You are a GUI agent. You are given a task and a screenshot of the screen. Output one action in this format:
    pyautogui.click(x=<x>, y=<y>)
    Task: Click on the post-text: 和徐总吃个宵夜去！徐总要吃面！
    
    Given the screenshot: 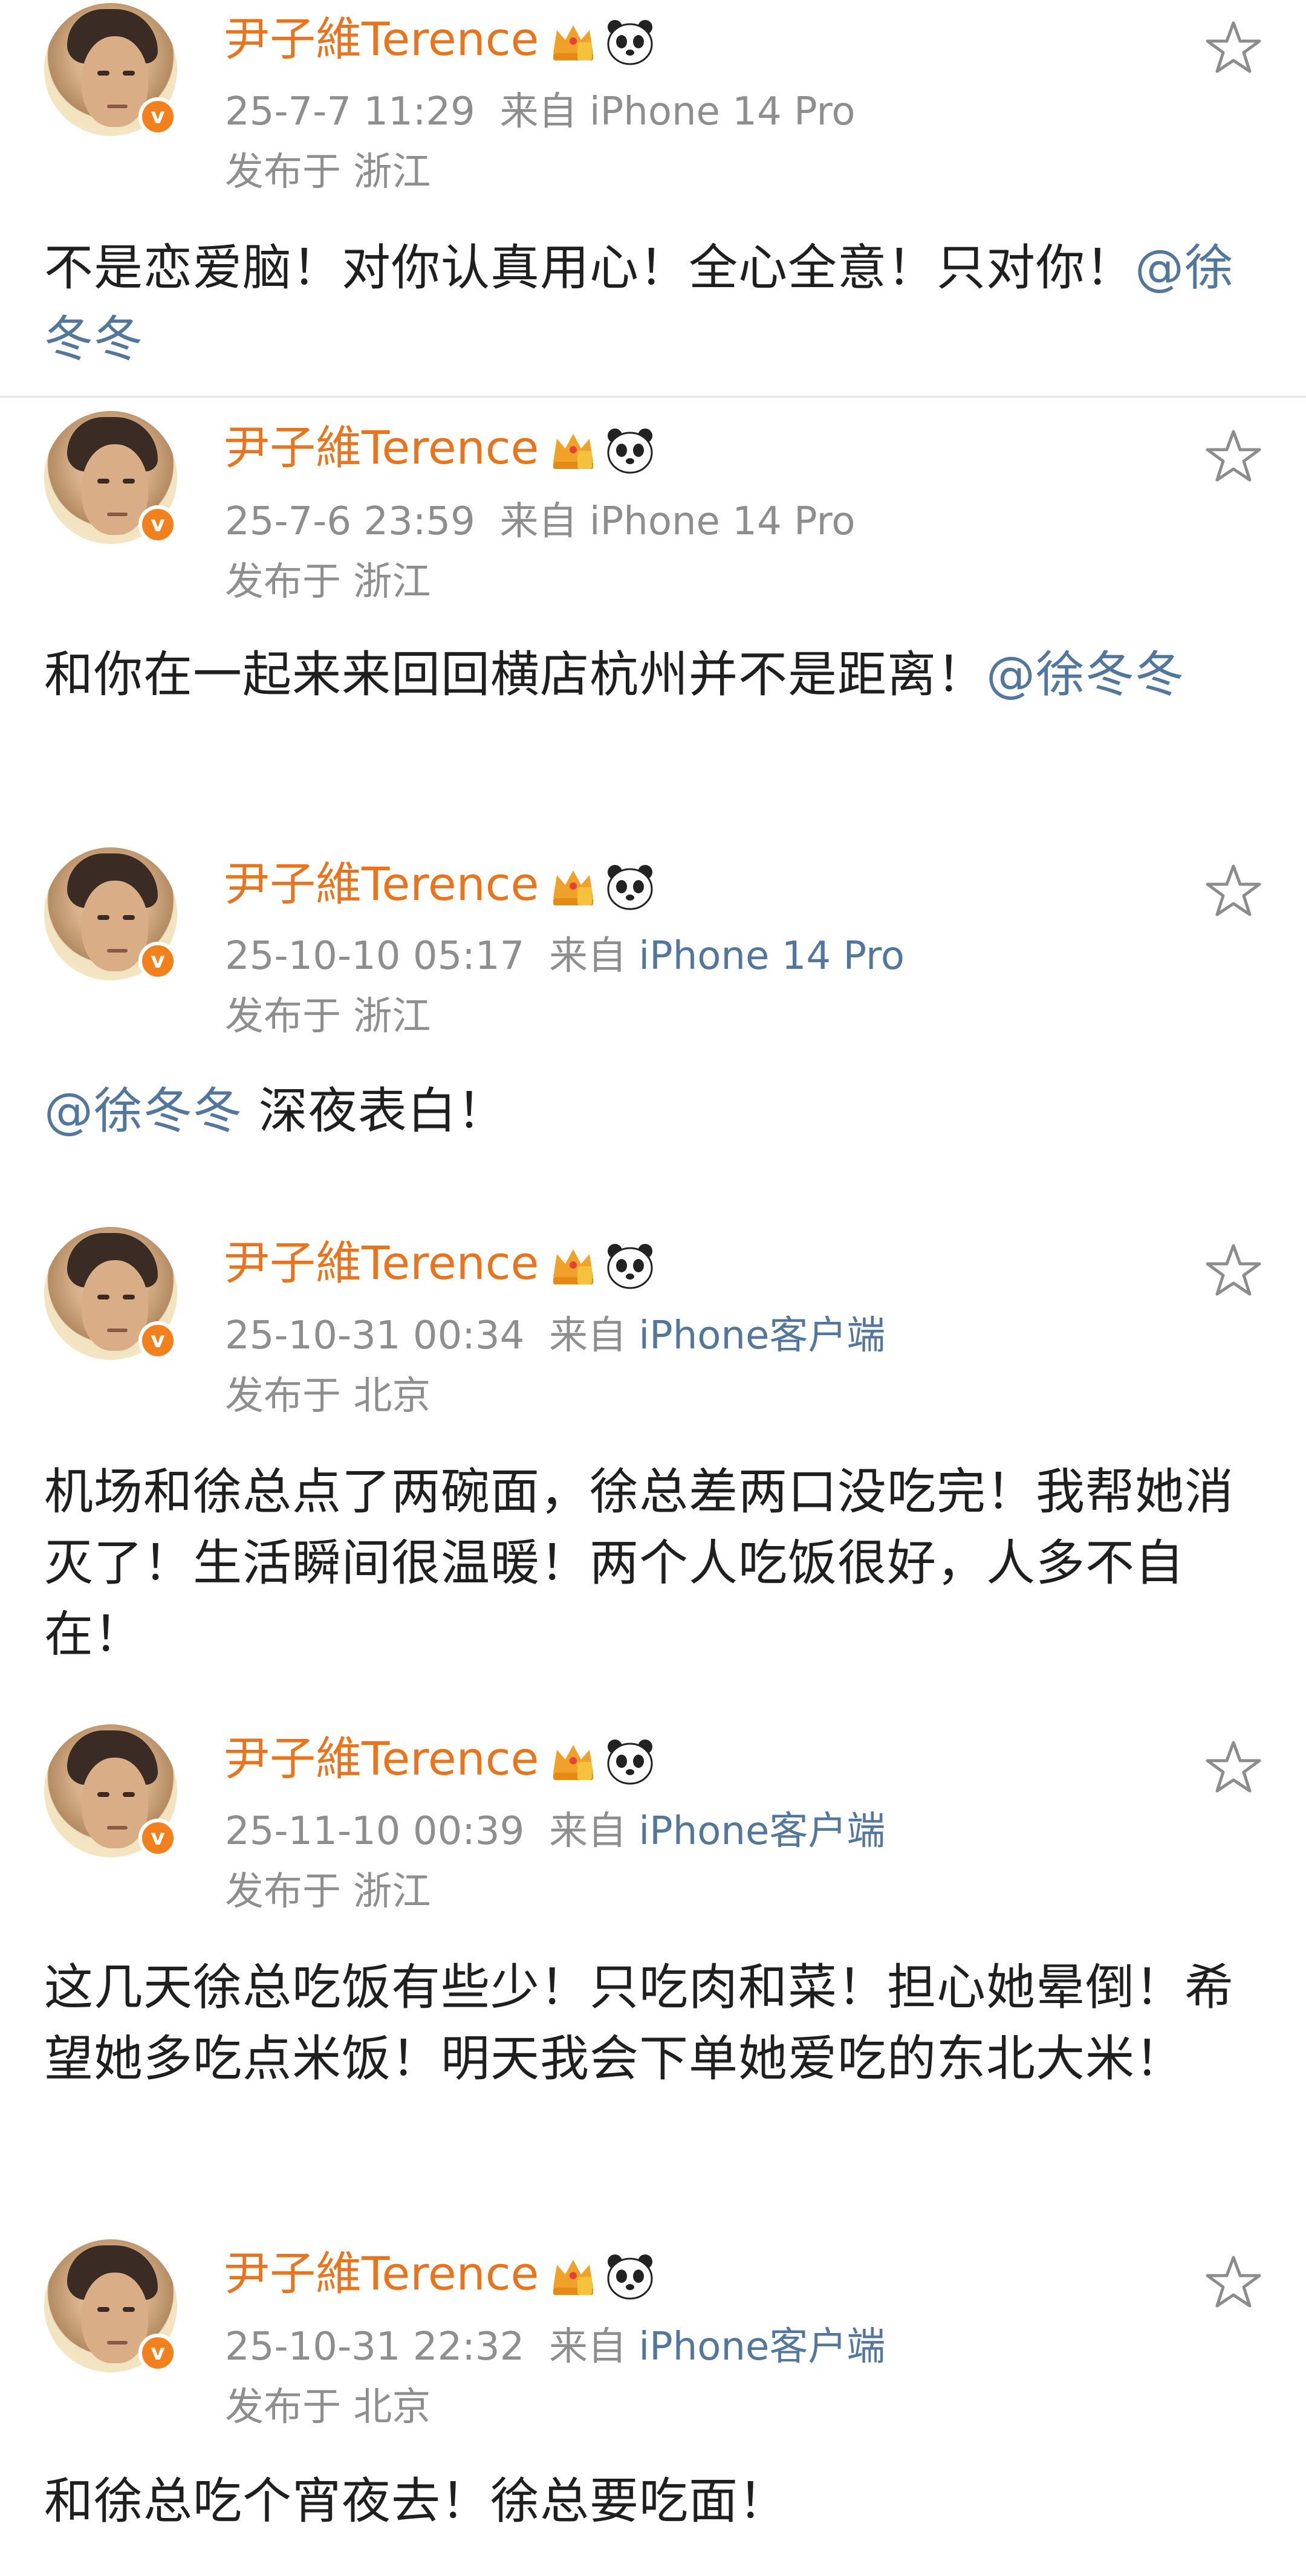 What is the action you would take?
    pyautogui.click(x=416, y=2501)
    